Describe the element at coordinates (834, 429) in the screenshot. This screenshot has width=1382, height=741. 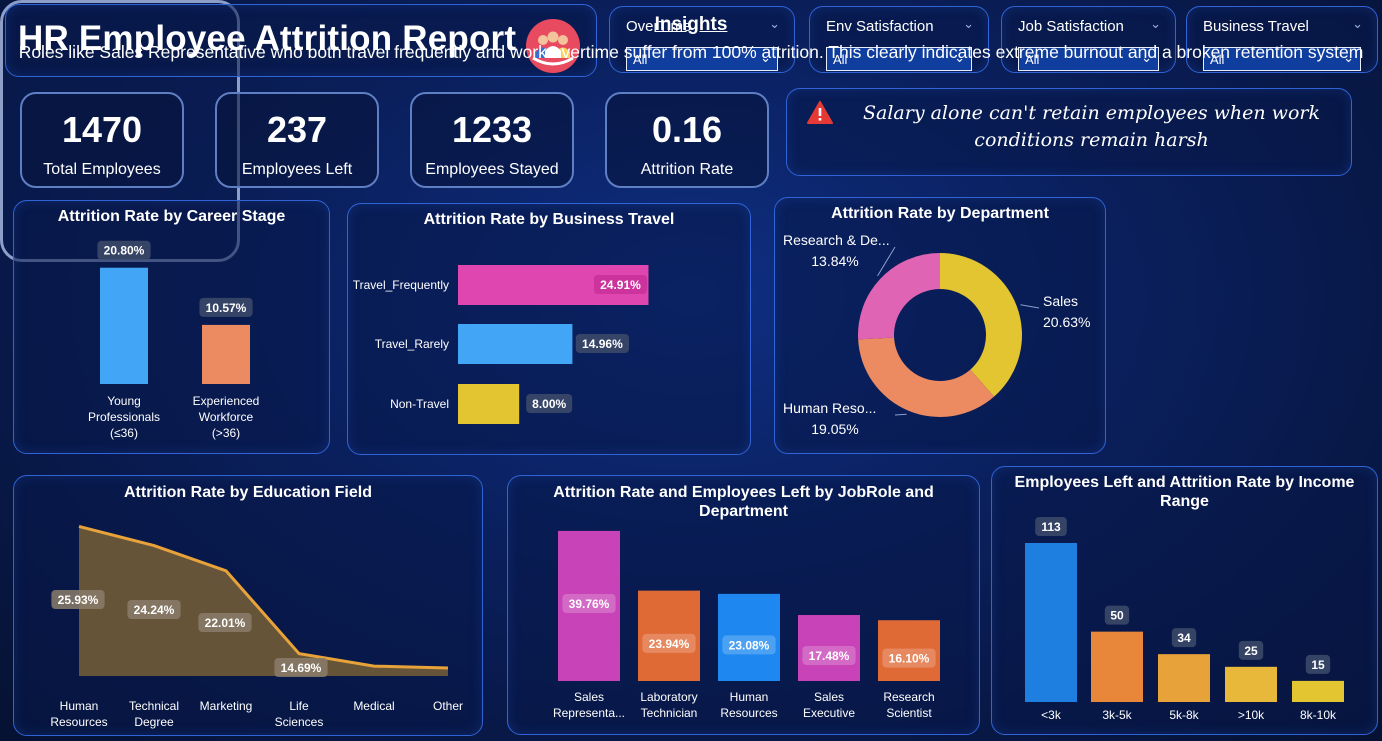
I see `department-value-label: 19.05%` at that location.